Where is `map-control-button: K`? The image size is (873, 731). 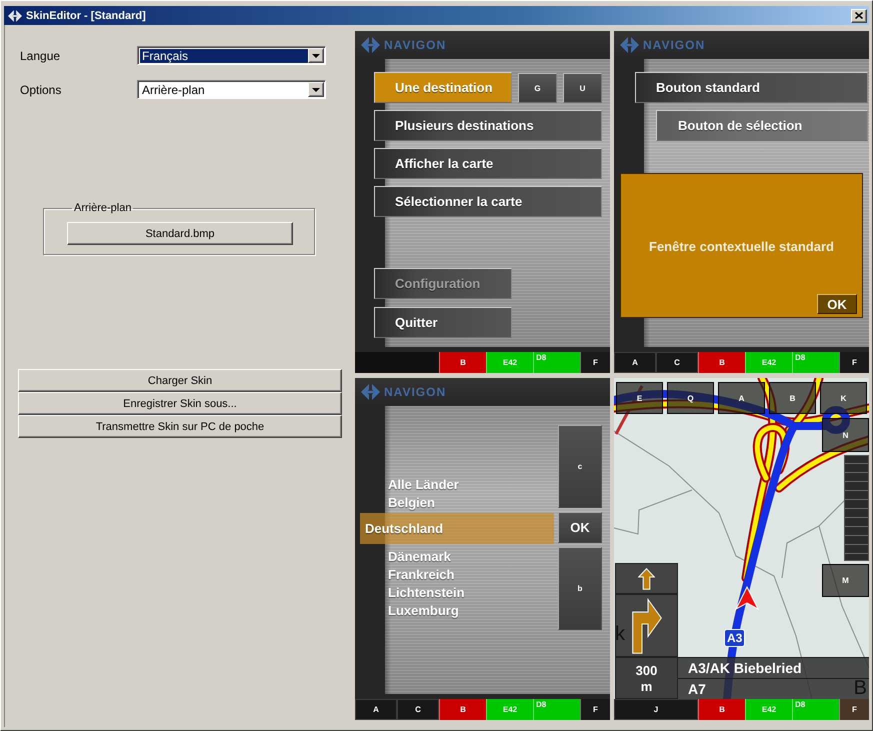 map-control-button: K is located at coordinates (843, 398).